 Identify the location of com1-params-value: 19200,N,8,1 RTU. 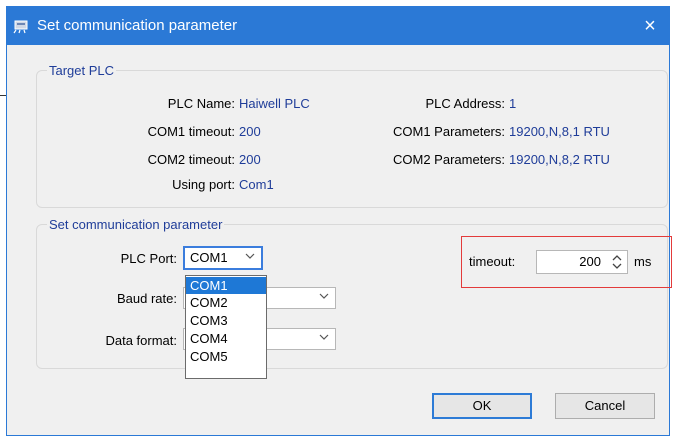
(559, 131).